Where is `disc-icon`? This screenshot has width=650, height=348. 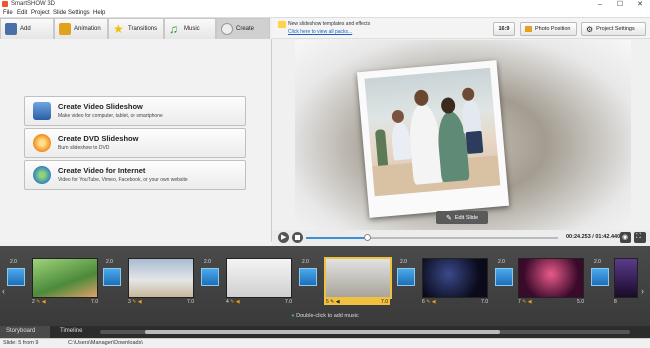
disc-icon is located at coordinates (227, 29).